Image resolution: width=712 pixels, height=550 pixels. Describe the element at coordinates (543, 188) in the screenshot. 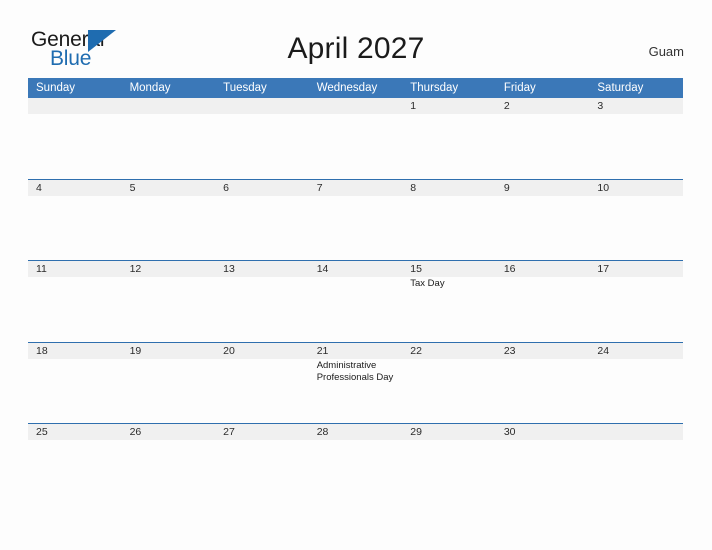

I see `day-number: 9` at that location.